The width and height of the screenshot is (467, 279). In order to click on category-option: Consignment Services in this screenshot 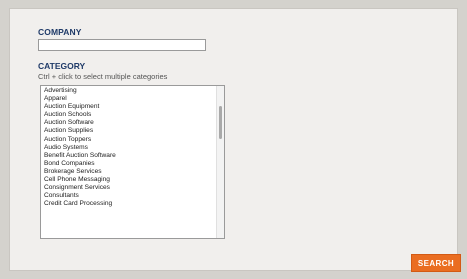, I will do `click(129, 188)`.